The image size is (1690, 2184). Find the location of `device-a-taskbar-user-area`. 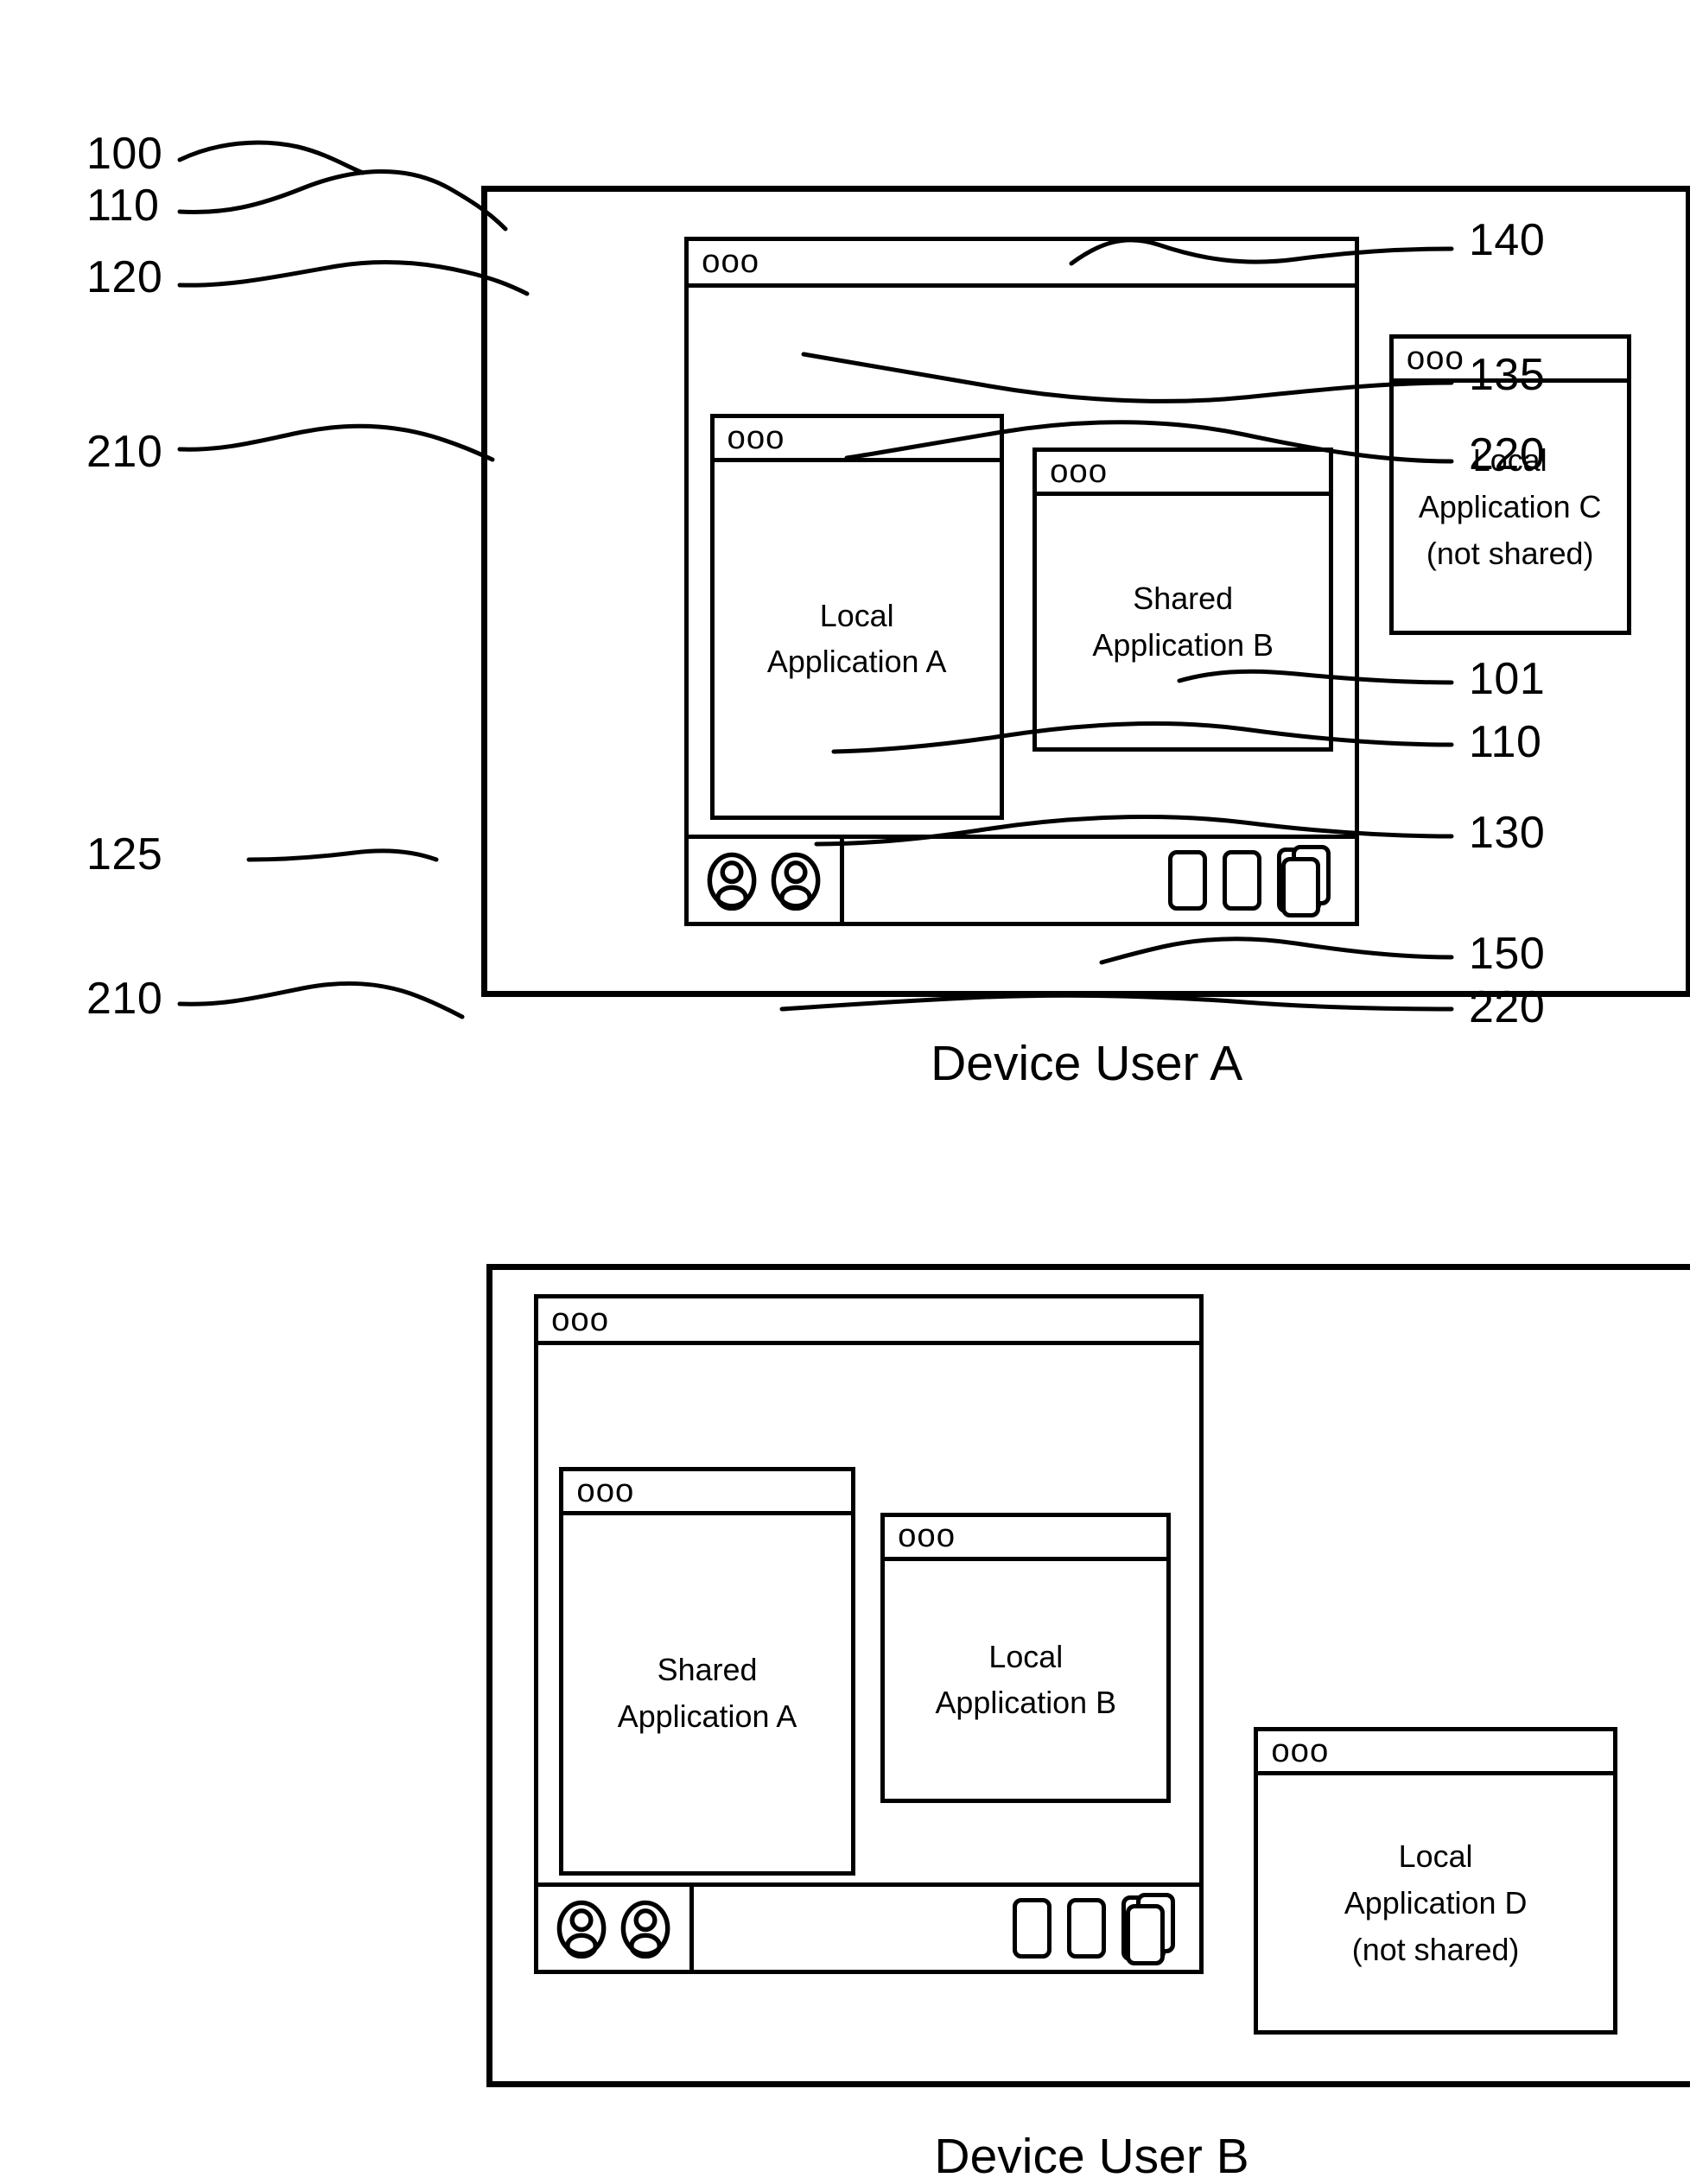

device-a-taskbar-user-area is located at coordinates (766, 881).